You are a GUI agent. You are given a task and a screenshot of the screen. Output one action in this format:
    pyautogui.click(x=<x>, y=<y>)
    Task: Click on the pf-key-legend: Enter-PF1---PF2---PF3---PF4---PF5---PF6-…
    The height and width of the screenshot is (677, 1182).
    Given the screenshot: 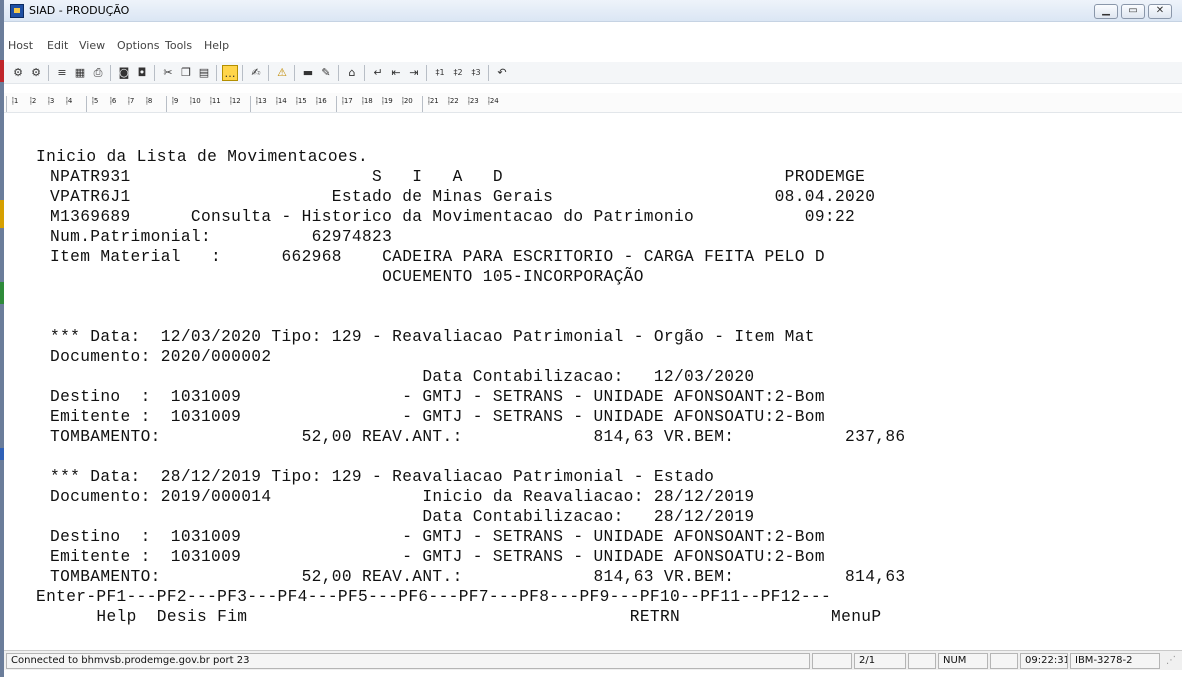 What is the action you would take?
    pyautogui.click(x=434, y=597)
    